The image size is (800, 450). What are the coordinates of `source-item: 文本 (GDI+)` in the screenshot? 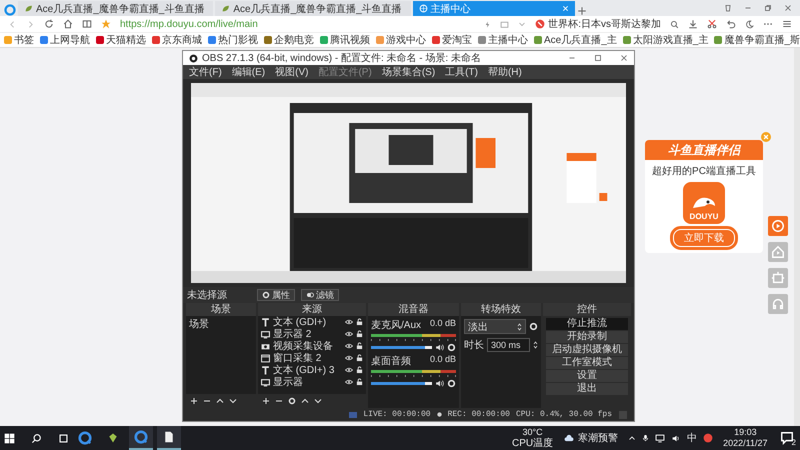 It's located at (299, 322).